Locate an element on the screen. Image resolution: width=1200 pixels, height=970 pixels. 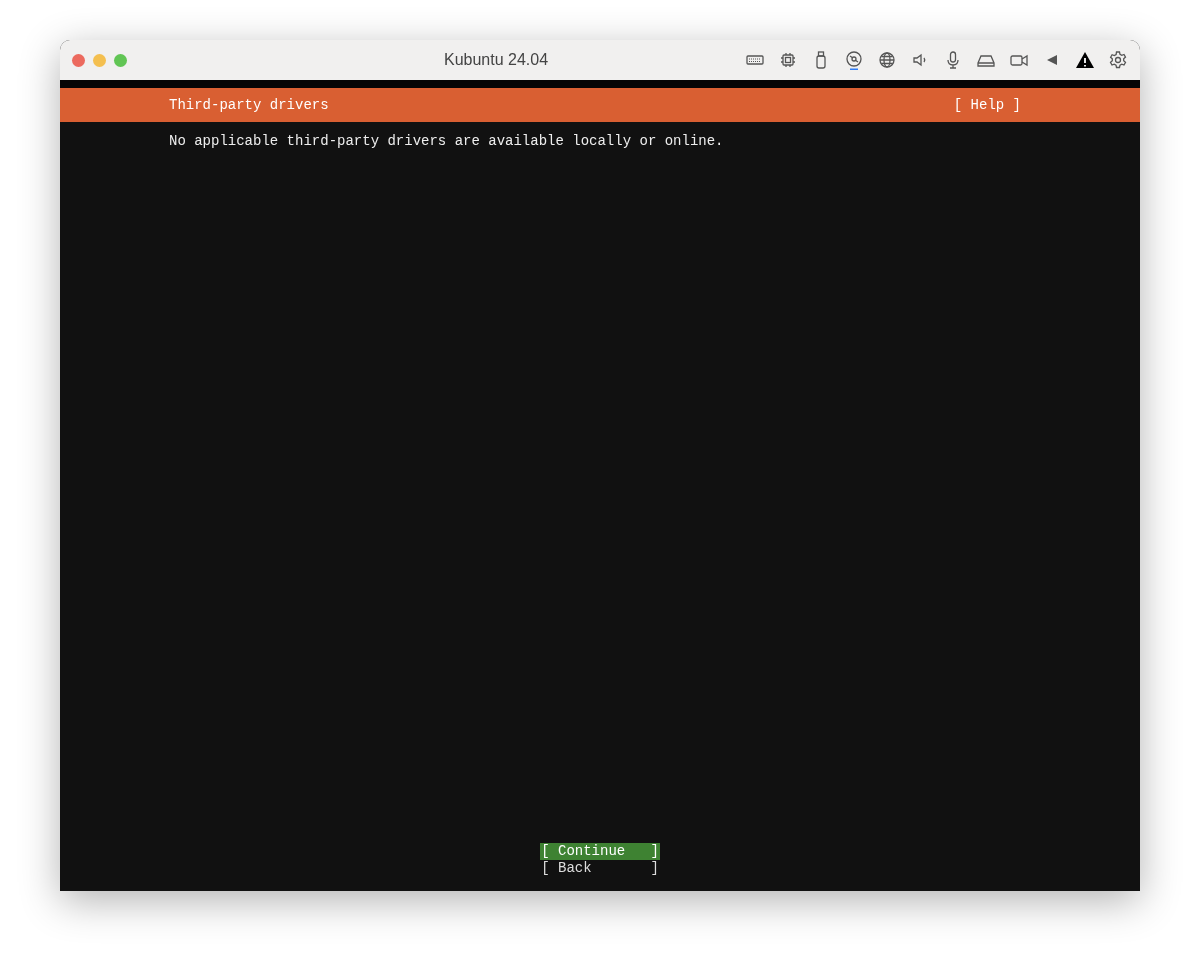
disc-icon is located at coordinates (854, 60).